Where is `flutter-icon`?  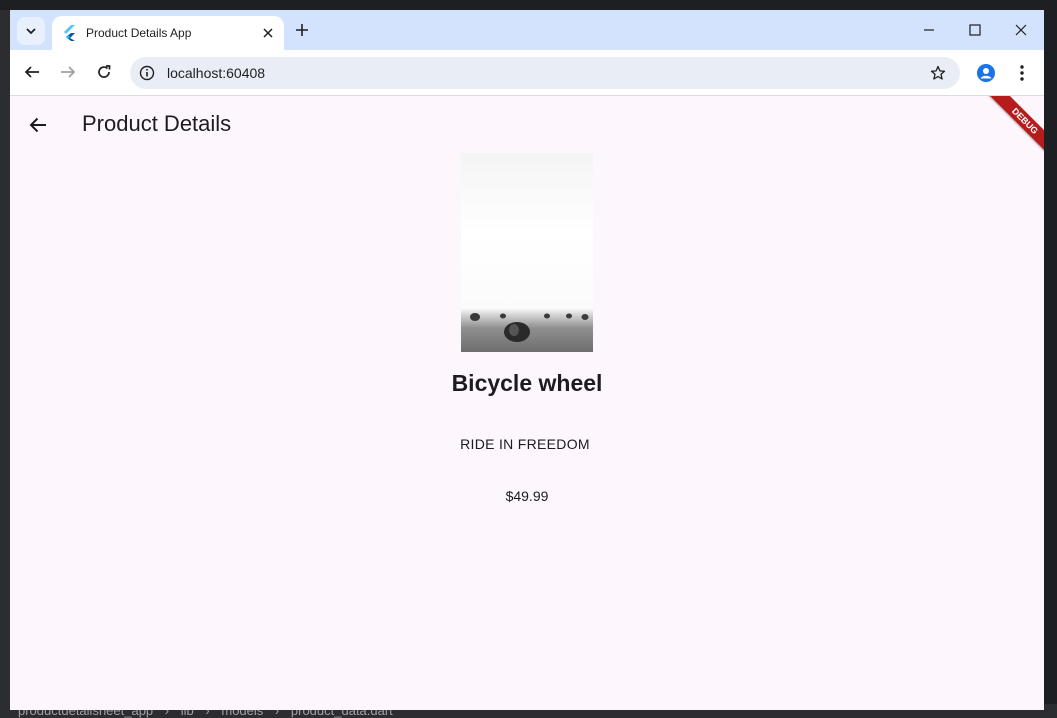
flutter-icon is located at coordinates (70, 33).